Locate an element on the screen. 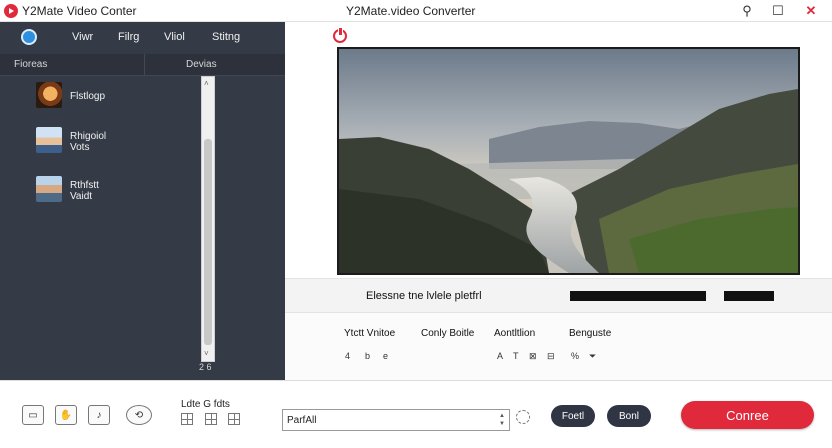  scroll-down-icon: ˅ is located at coordinates (206, 353).